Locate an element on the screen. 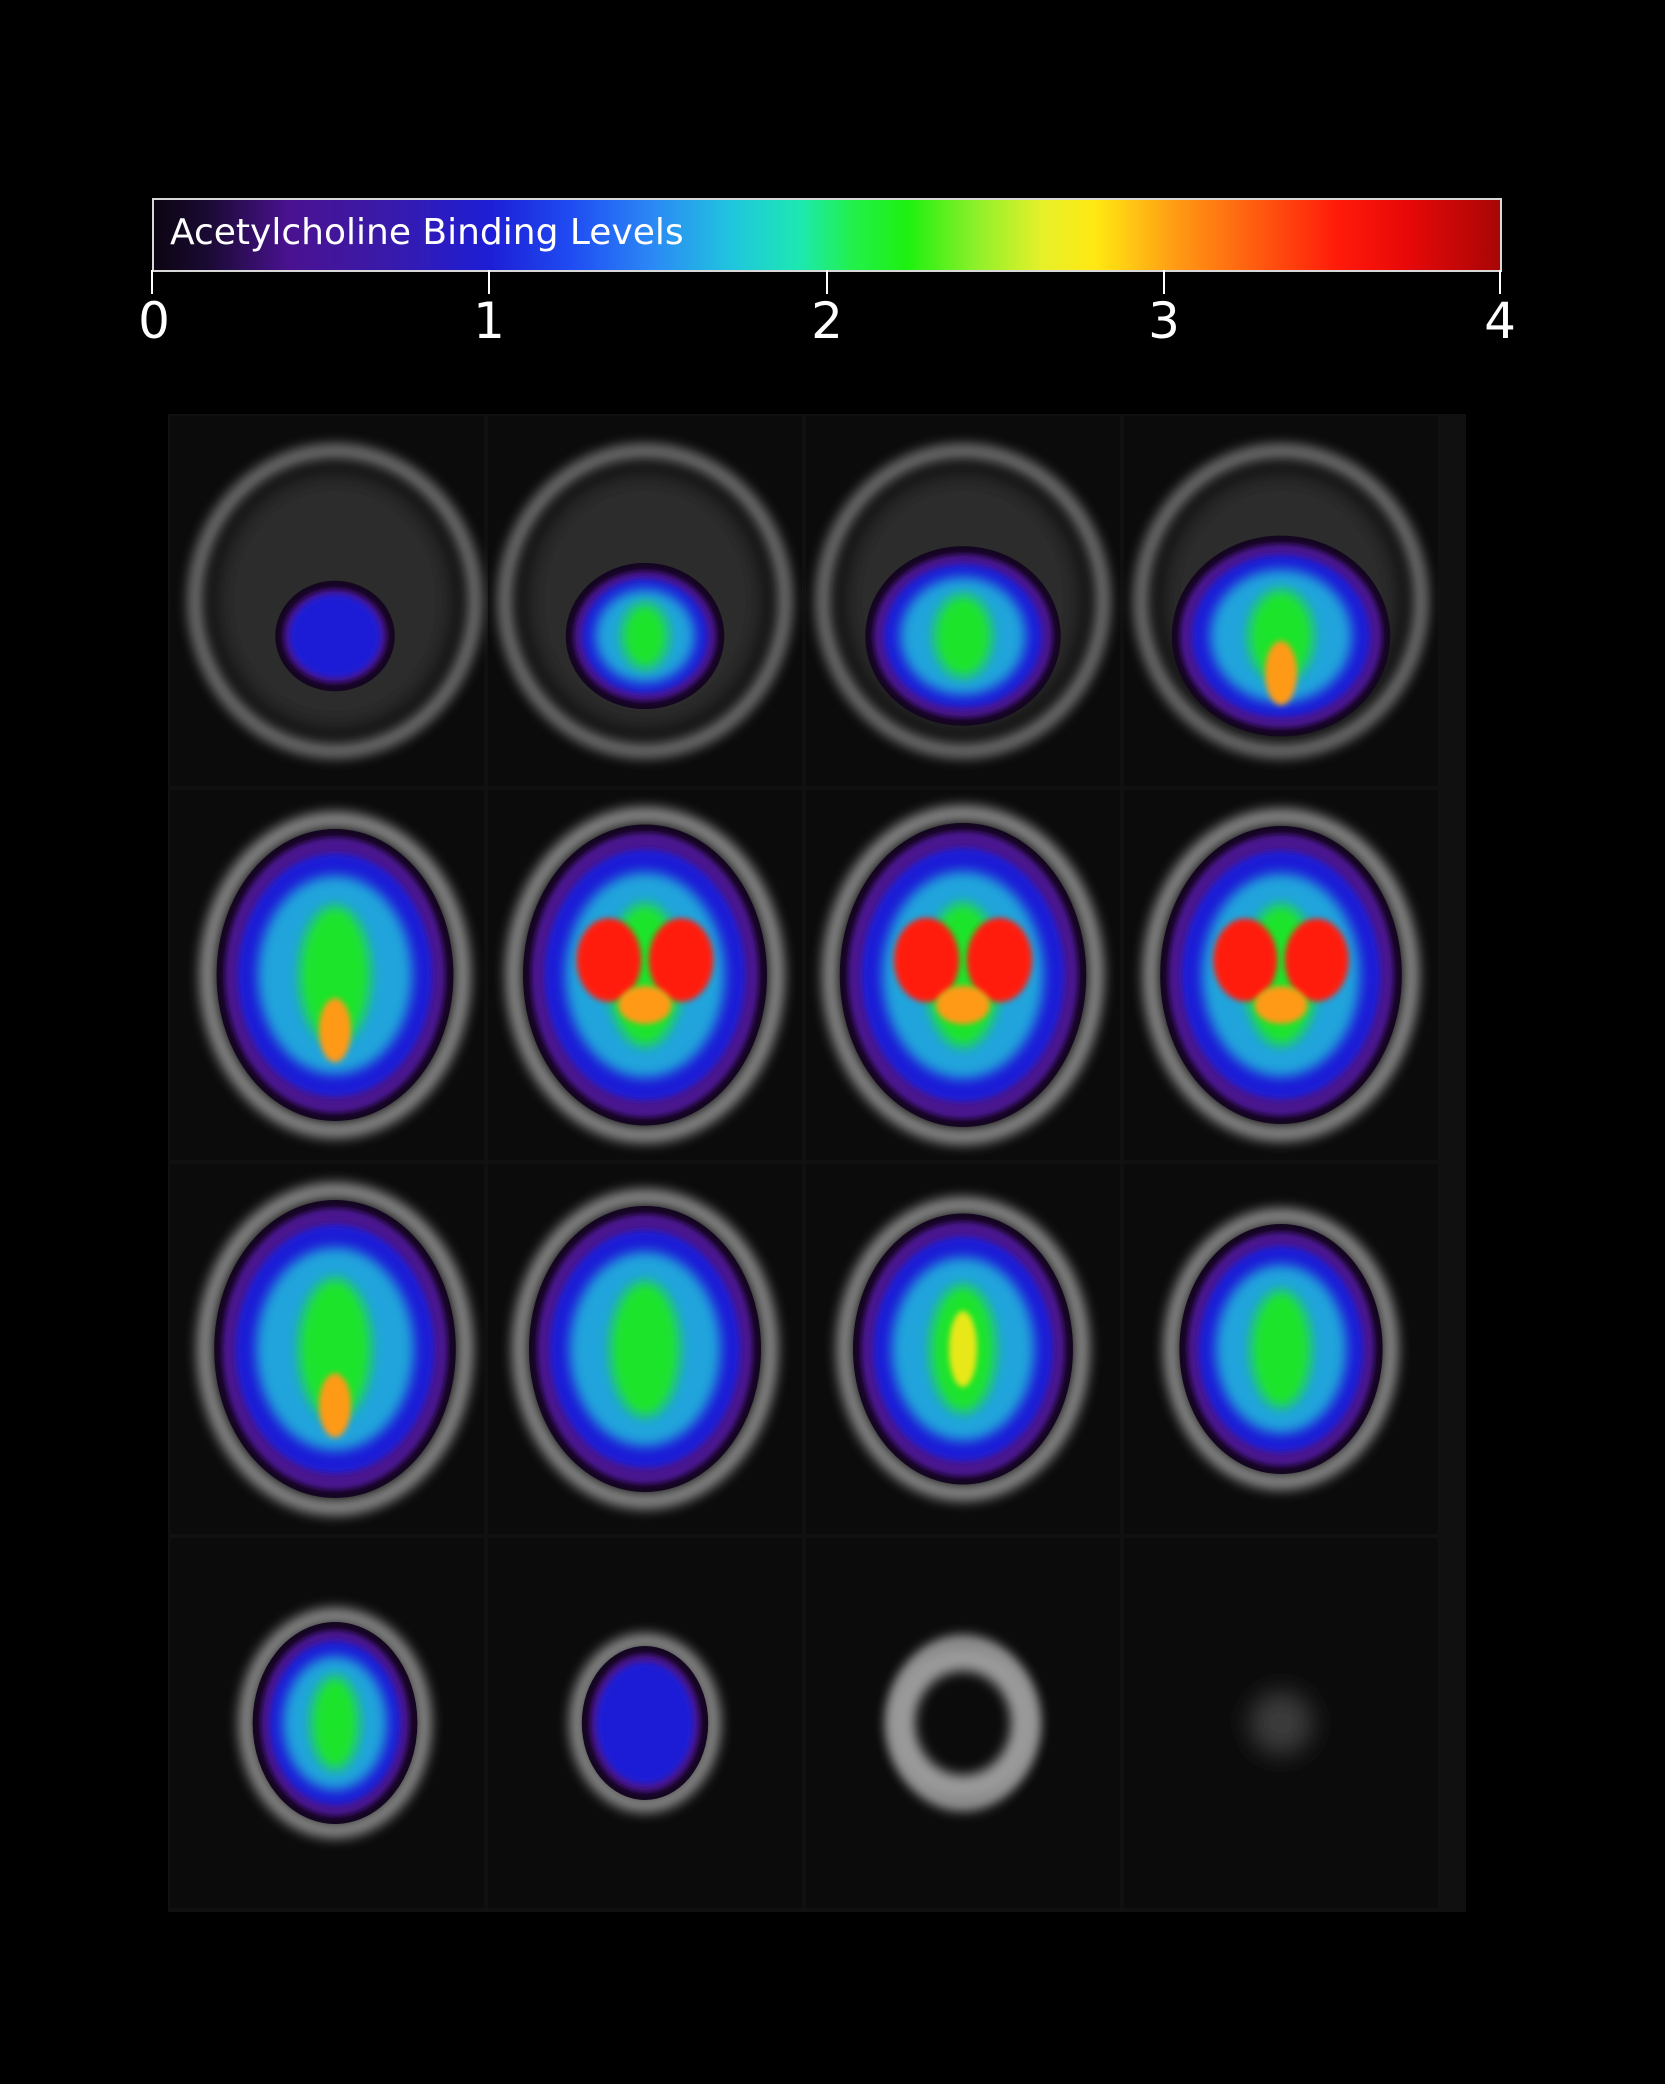  slice-tile is located at coordinates (963, 1723).